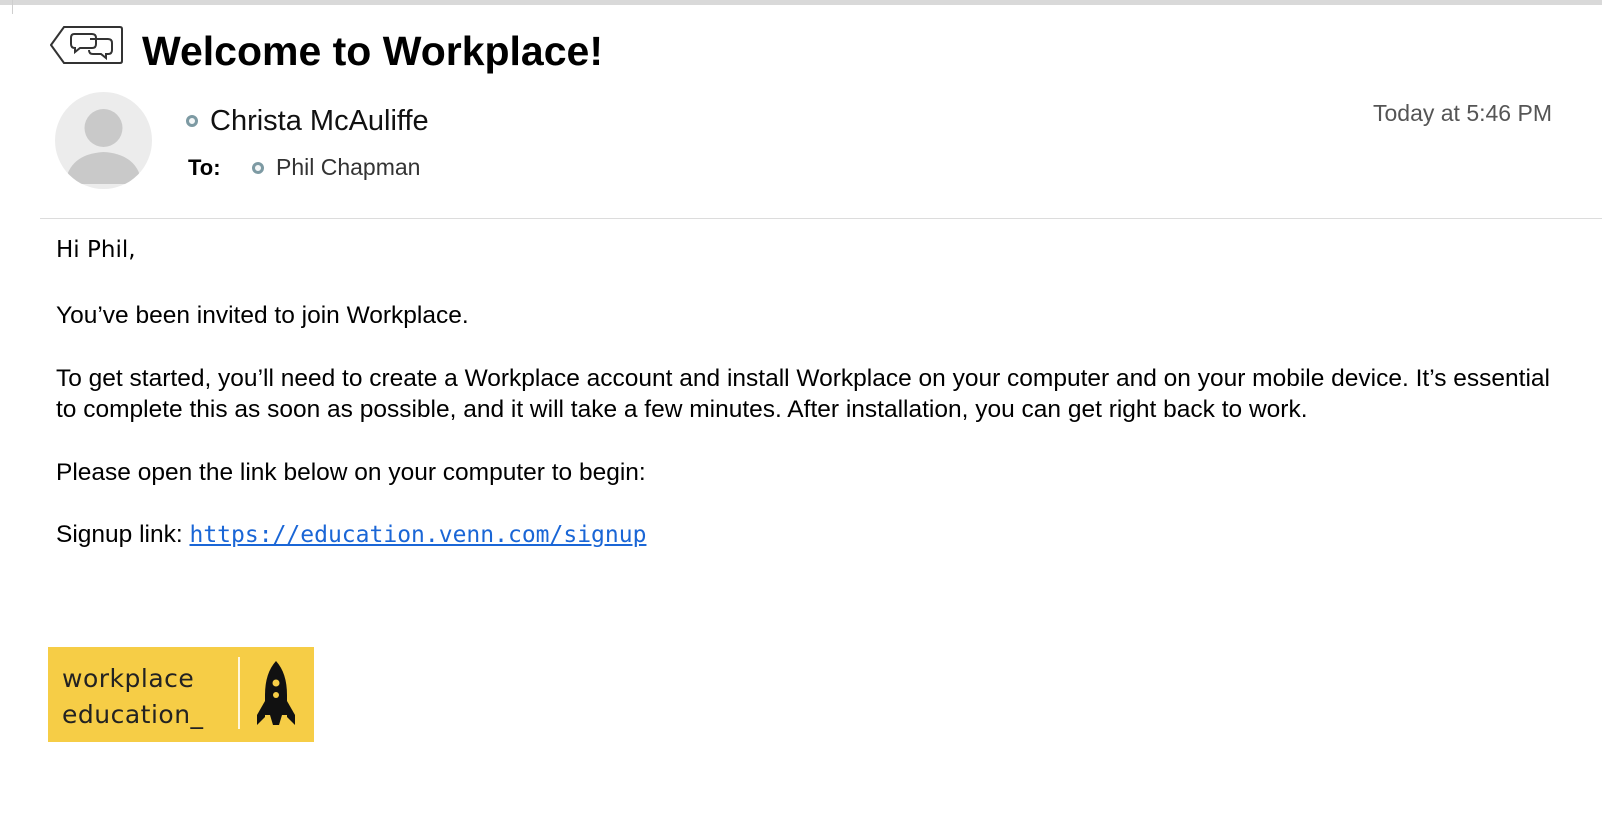 This screenshot has height=819, width=1602. I want to click on greeting: Hi Phil,, so click(96, 250).